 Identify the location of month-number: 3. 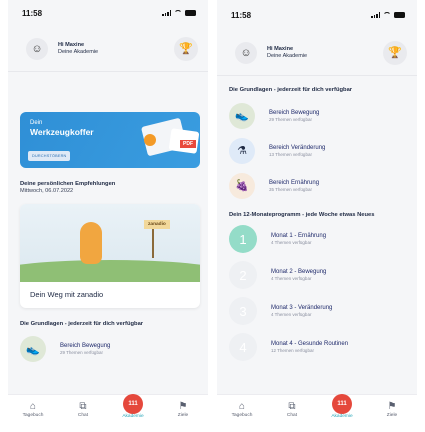
(243, 311).